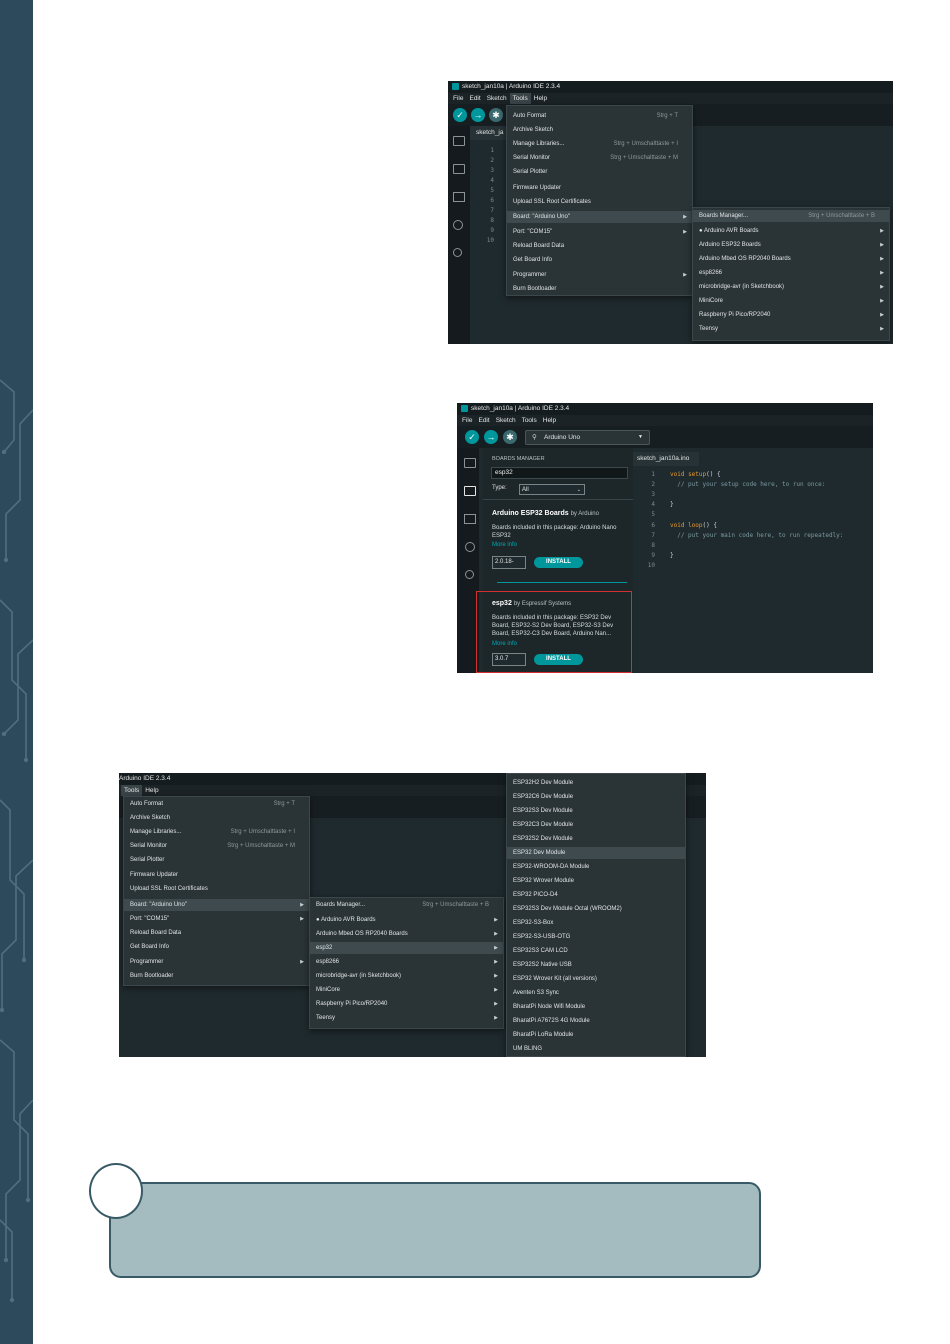 The width and height of the screenshot is (950, 1344). What do you see at coordinates (559, 473) in the screenshot?
I see `boards-search-input: esp32` at bounding box center [559, 473].